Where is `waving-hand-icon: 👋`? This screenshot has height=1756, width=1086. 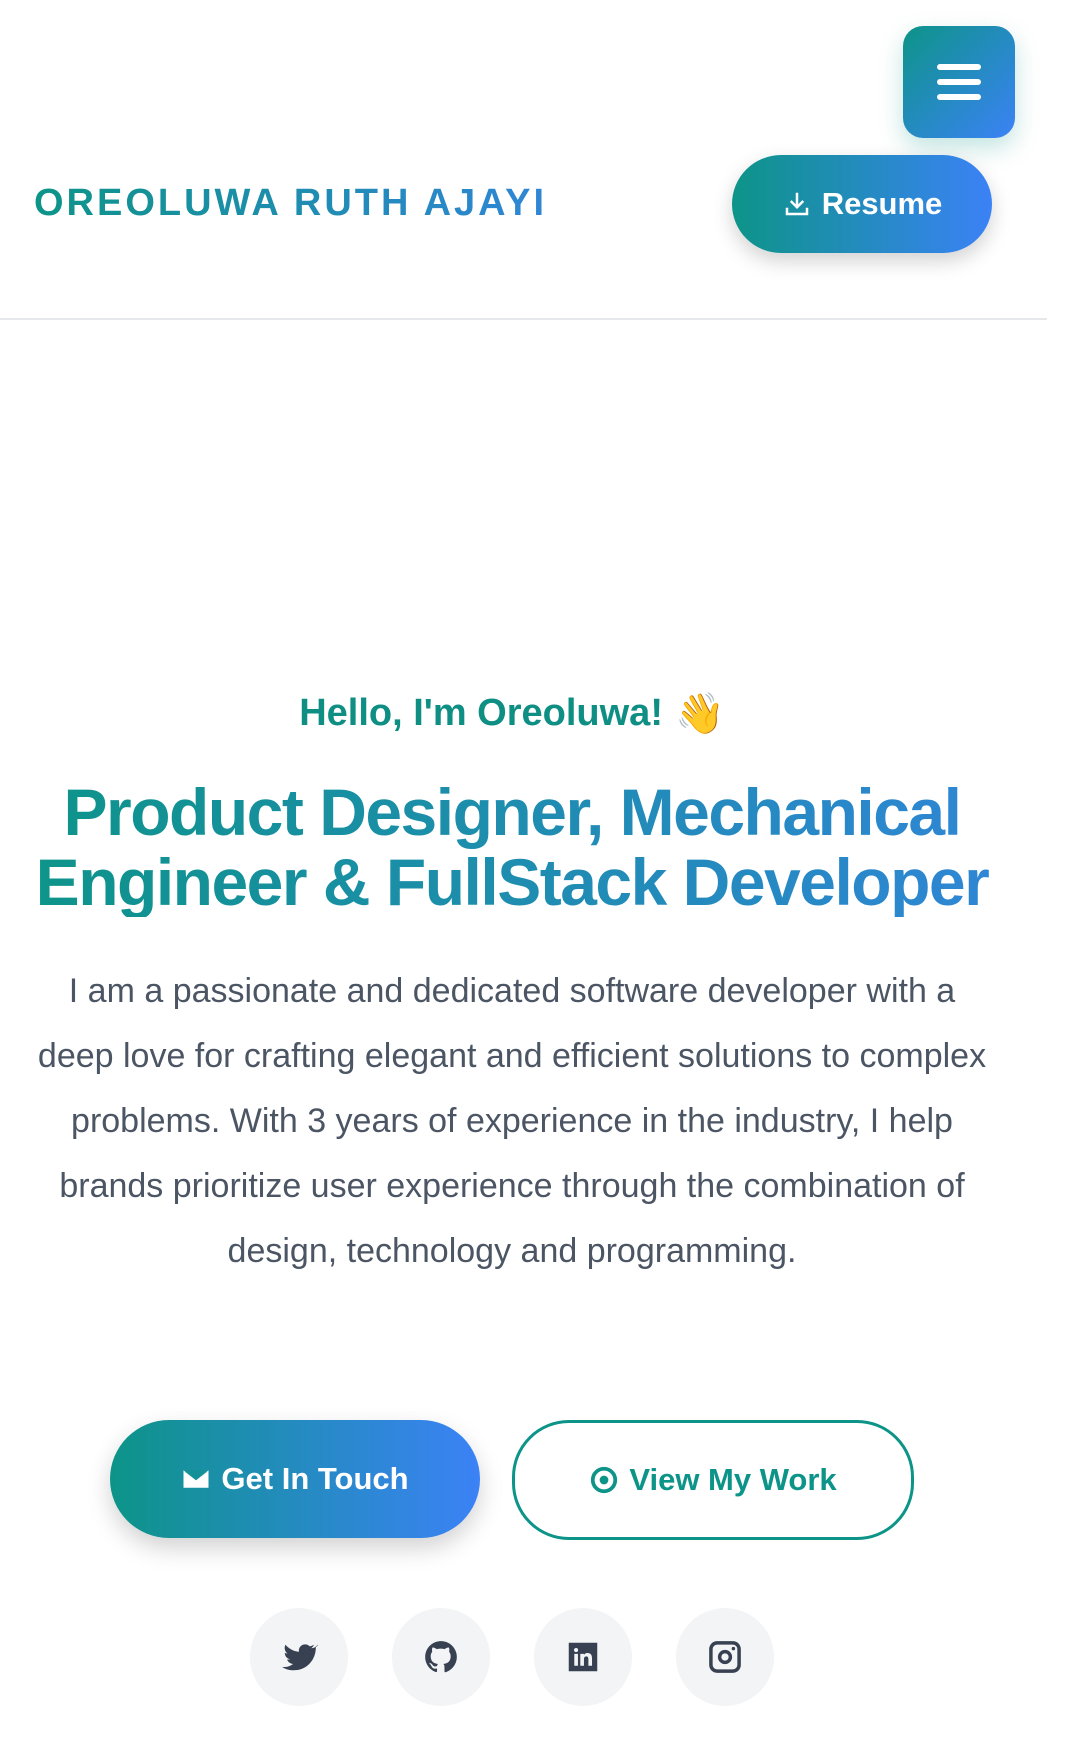
waving-hand-icon: 👋 is located at coordinates (699, 714).